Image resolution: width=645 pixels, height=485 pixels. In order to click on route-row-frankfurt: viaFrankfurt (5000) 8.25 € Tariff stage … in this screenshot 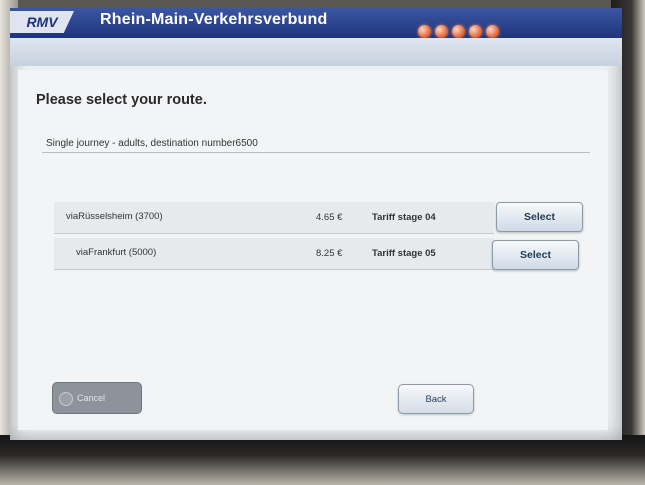, I will do `click(274, 254)`.